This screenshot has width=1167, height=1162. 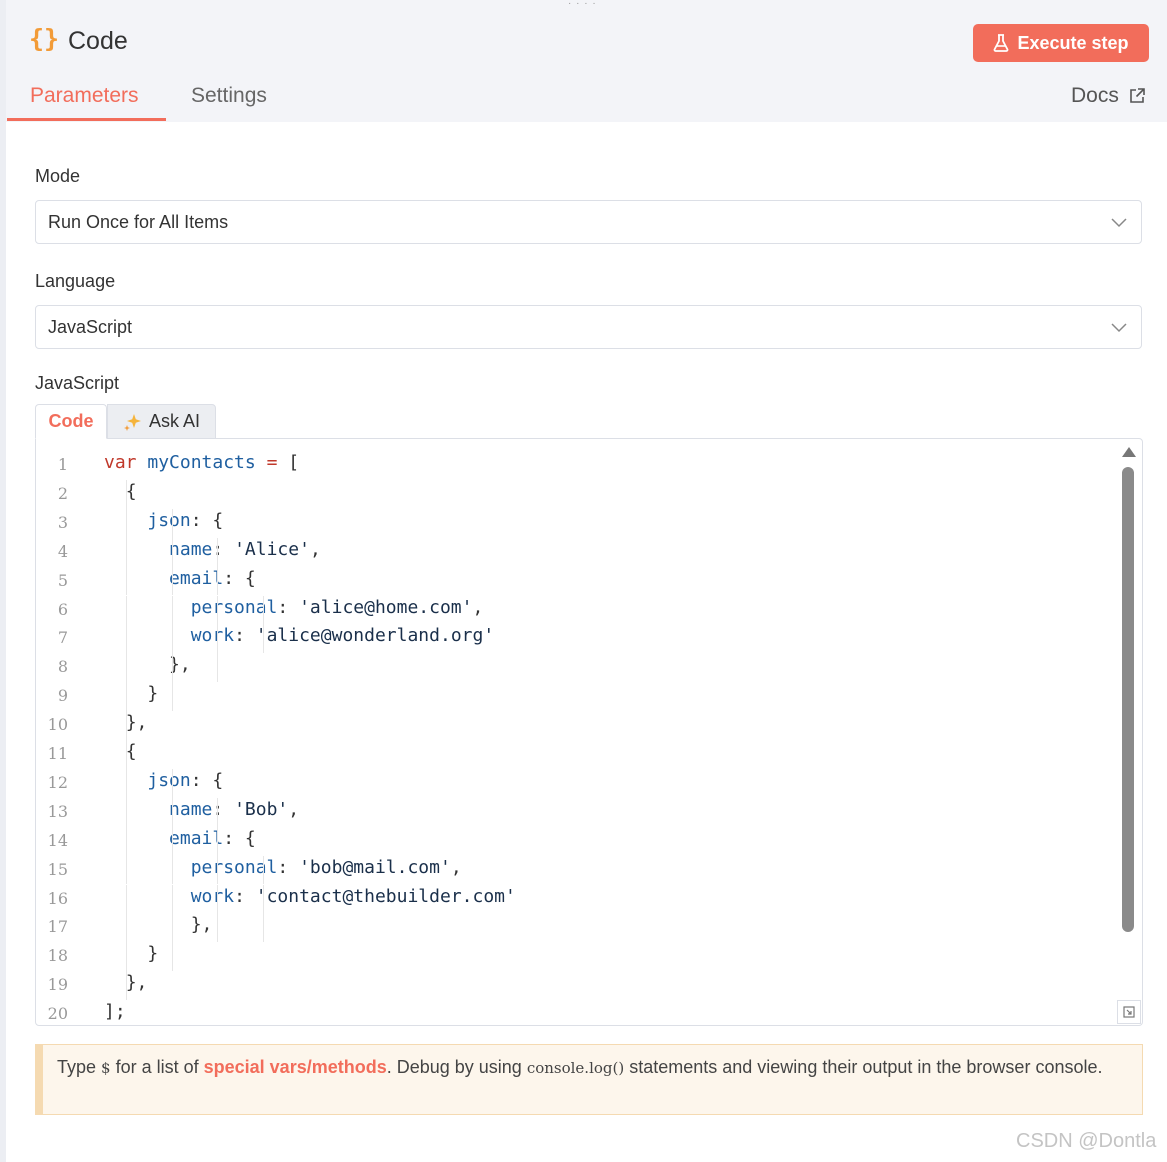 I want to click on code-line: 14 email: {, so click(x=576, y=841).